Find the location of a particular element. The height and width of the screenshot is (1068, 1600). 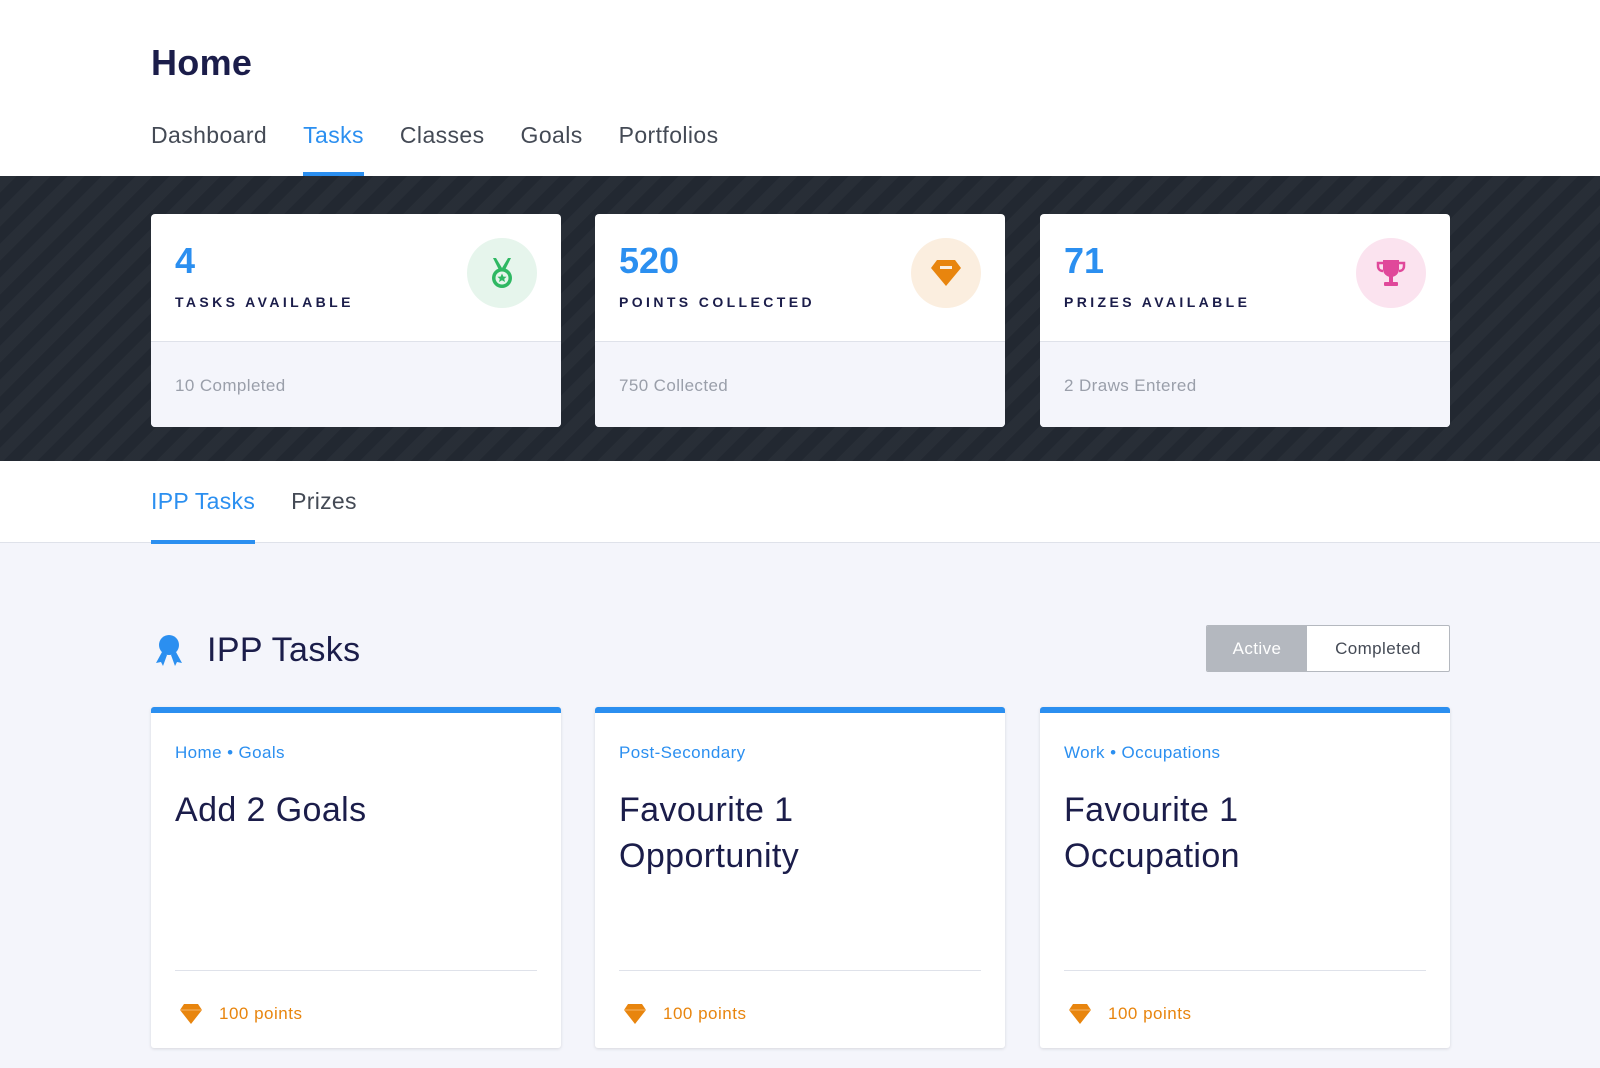

stat-value: 4 is located at coordinates (185, 260).